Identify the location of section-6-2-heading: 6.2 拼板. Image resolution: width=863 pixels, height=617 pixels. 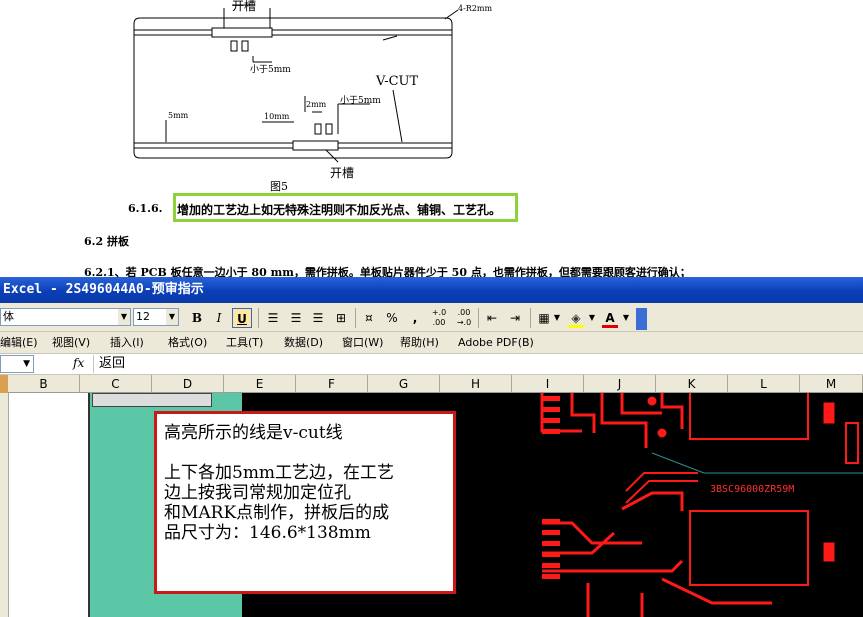
(106, 241).